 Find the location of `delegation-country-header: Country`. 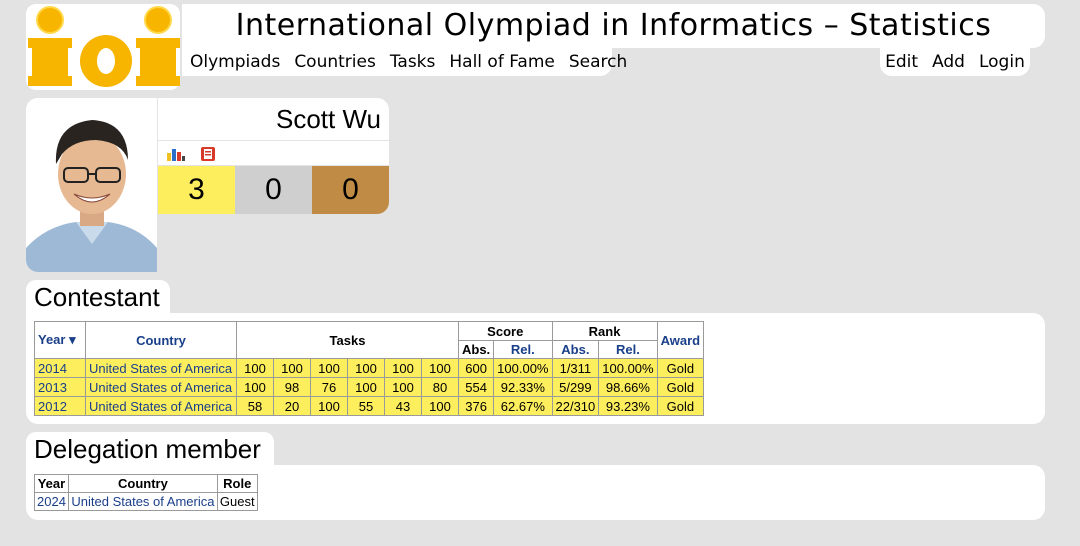

delegation-country-header: Country is located at coordinates (142, 483).